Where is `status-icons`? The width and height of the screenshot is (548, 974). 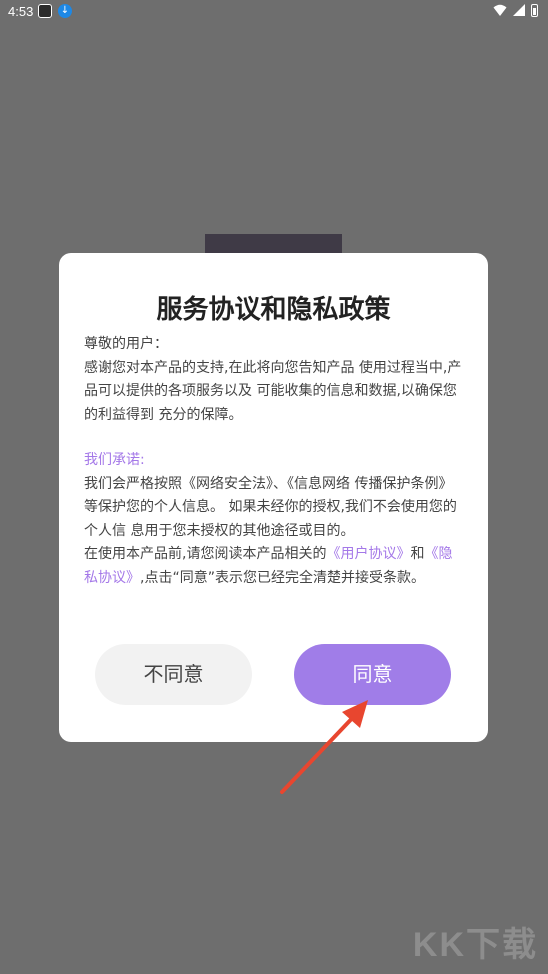
status-icons is located at coordinates (515, 10).